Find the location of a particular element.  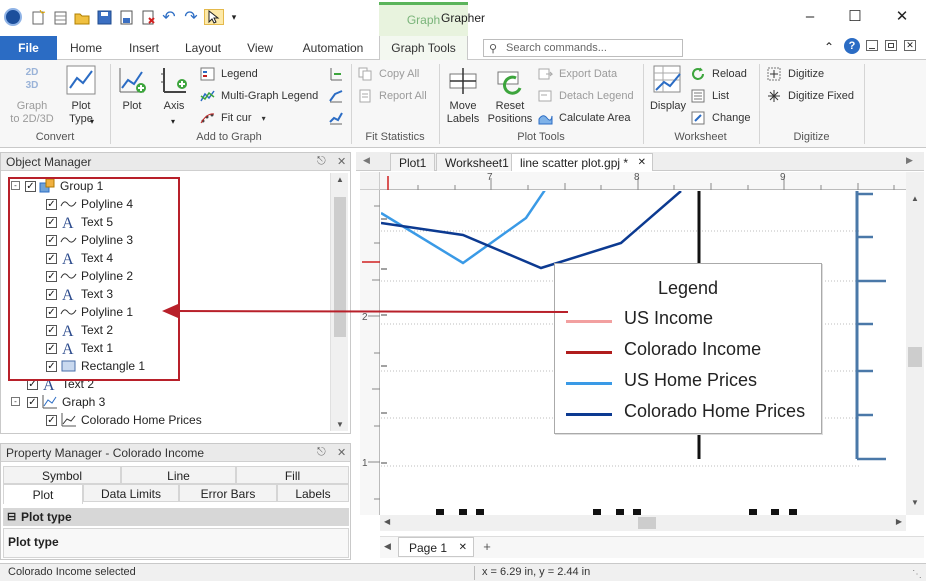

graph-to-2d3d-button: 2D 3D Graph to 2D/3D is located at coordinates (32, 95).